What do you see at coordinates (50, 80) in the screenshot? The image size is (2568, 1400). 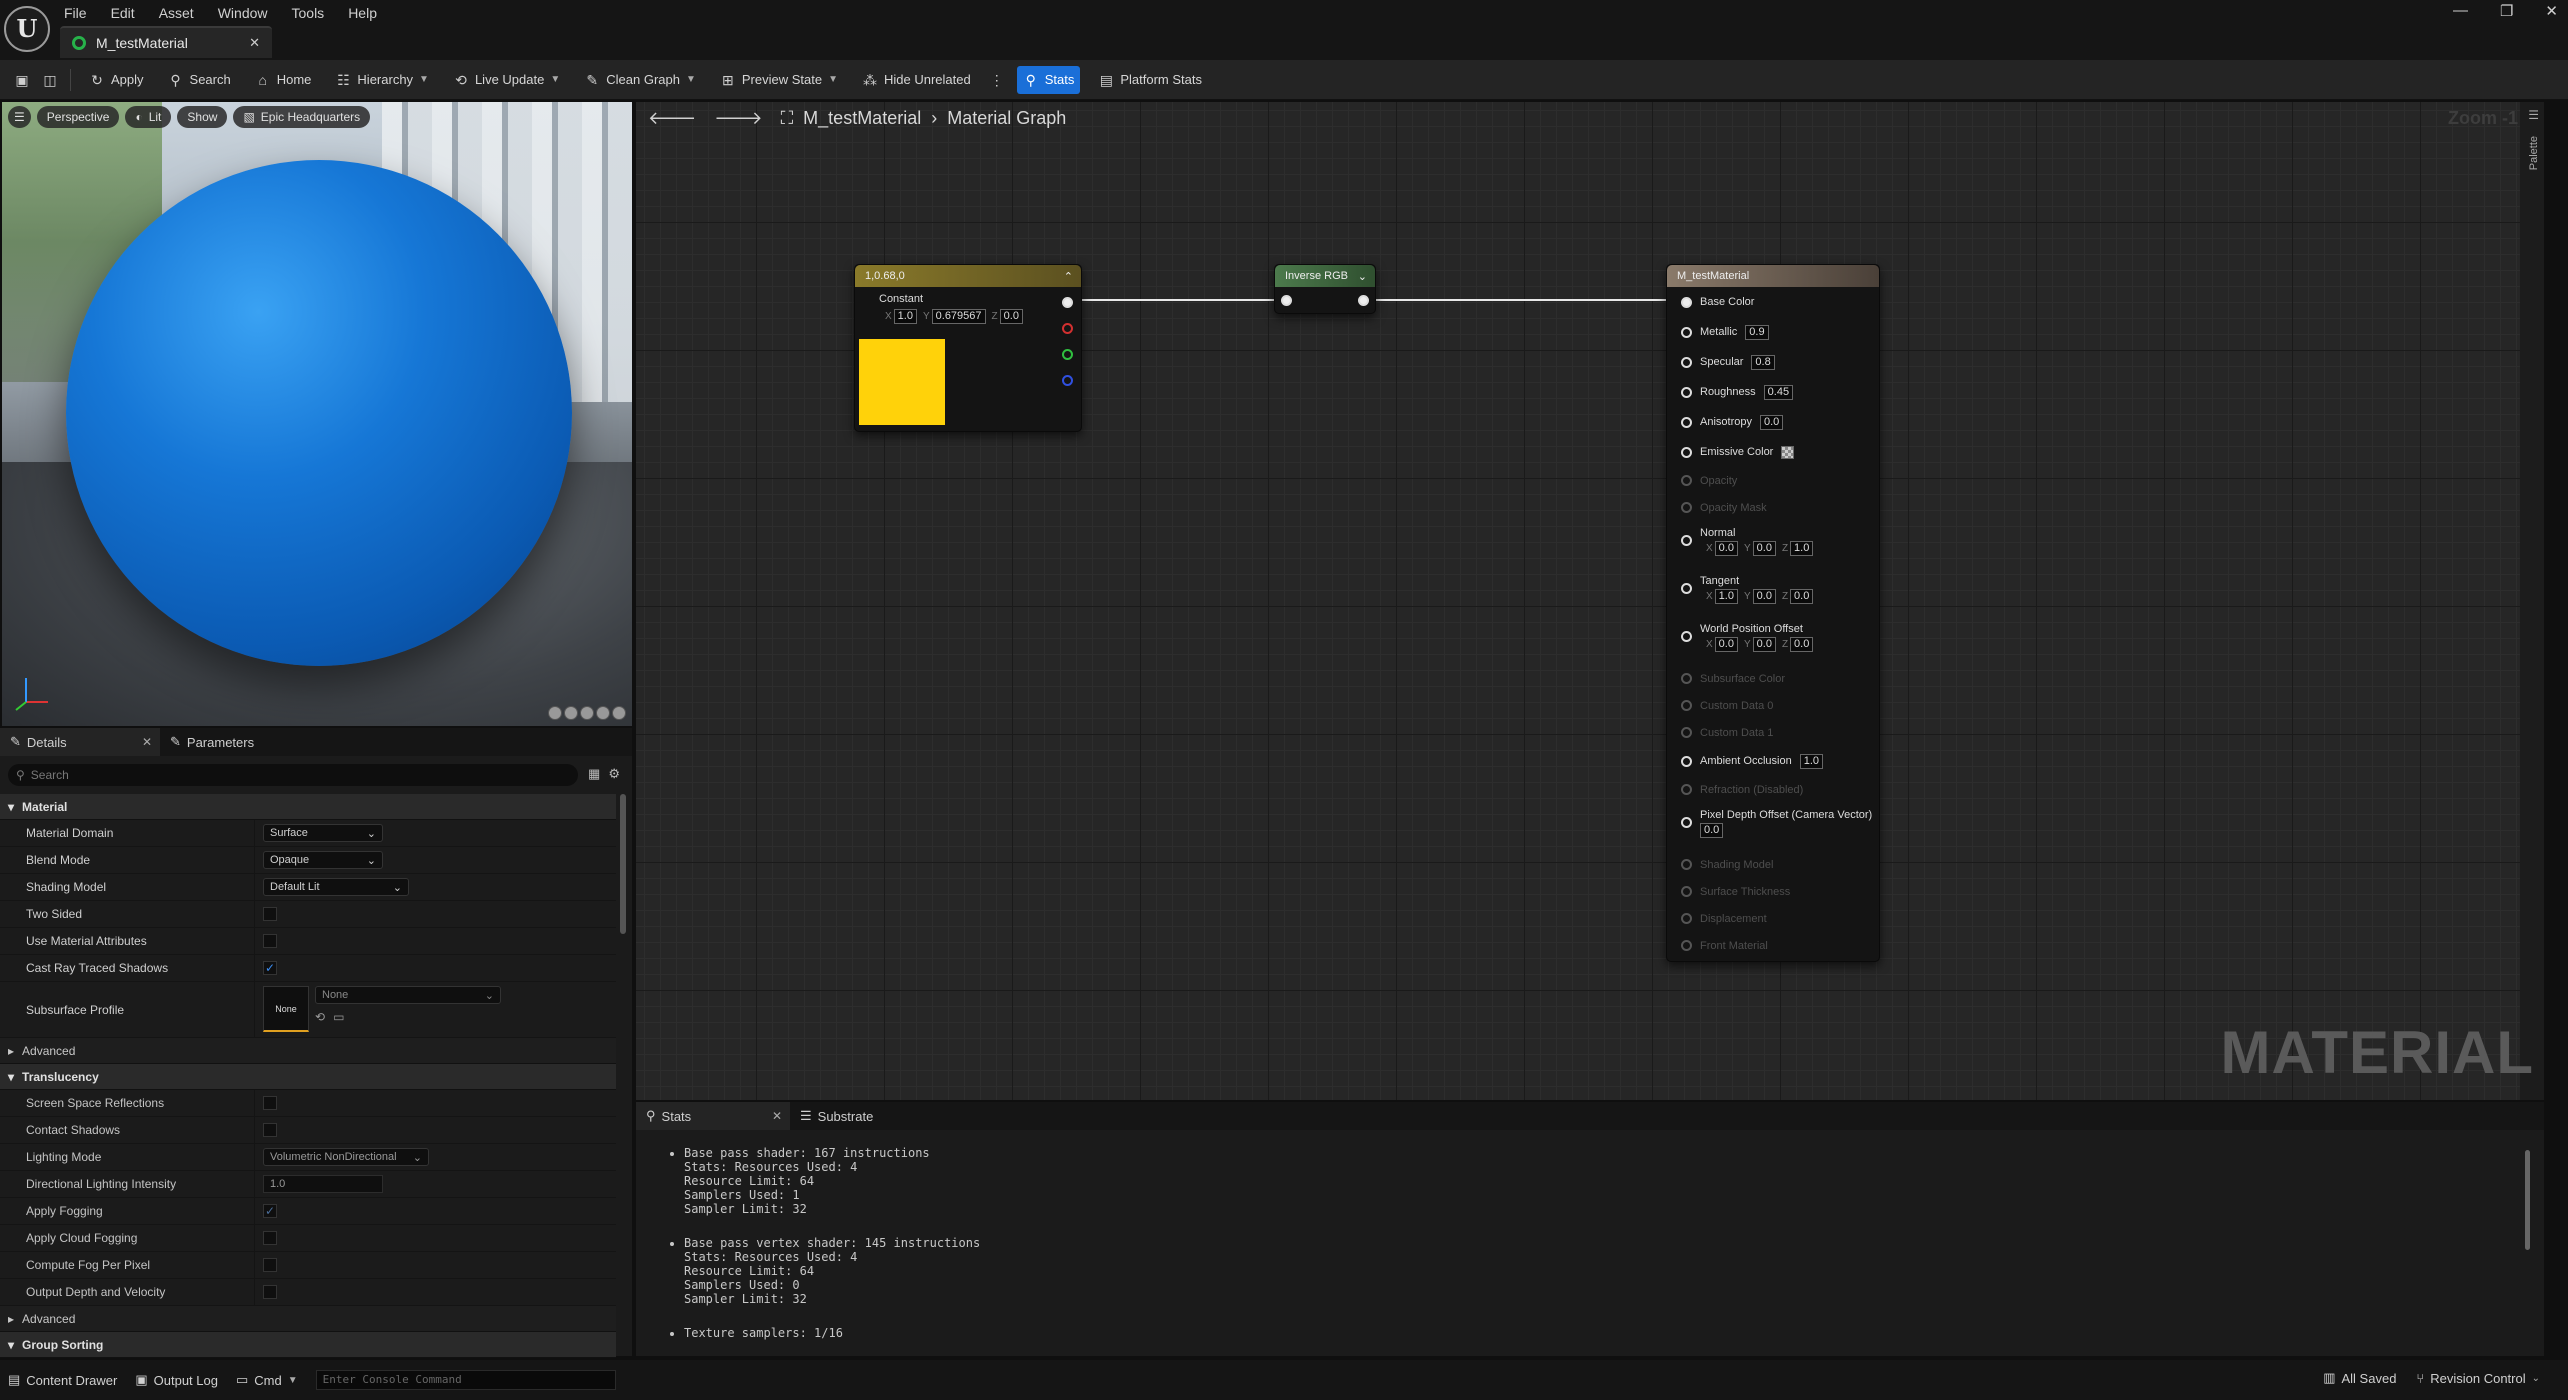 I see `browse-asset-icon: ◫` at bounding box center [50, 80].